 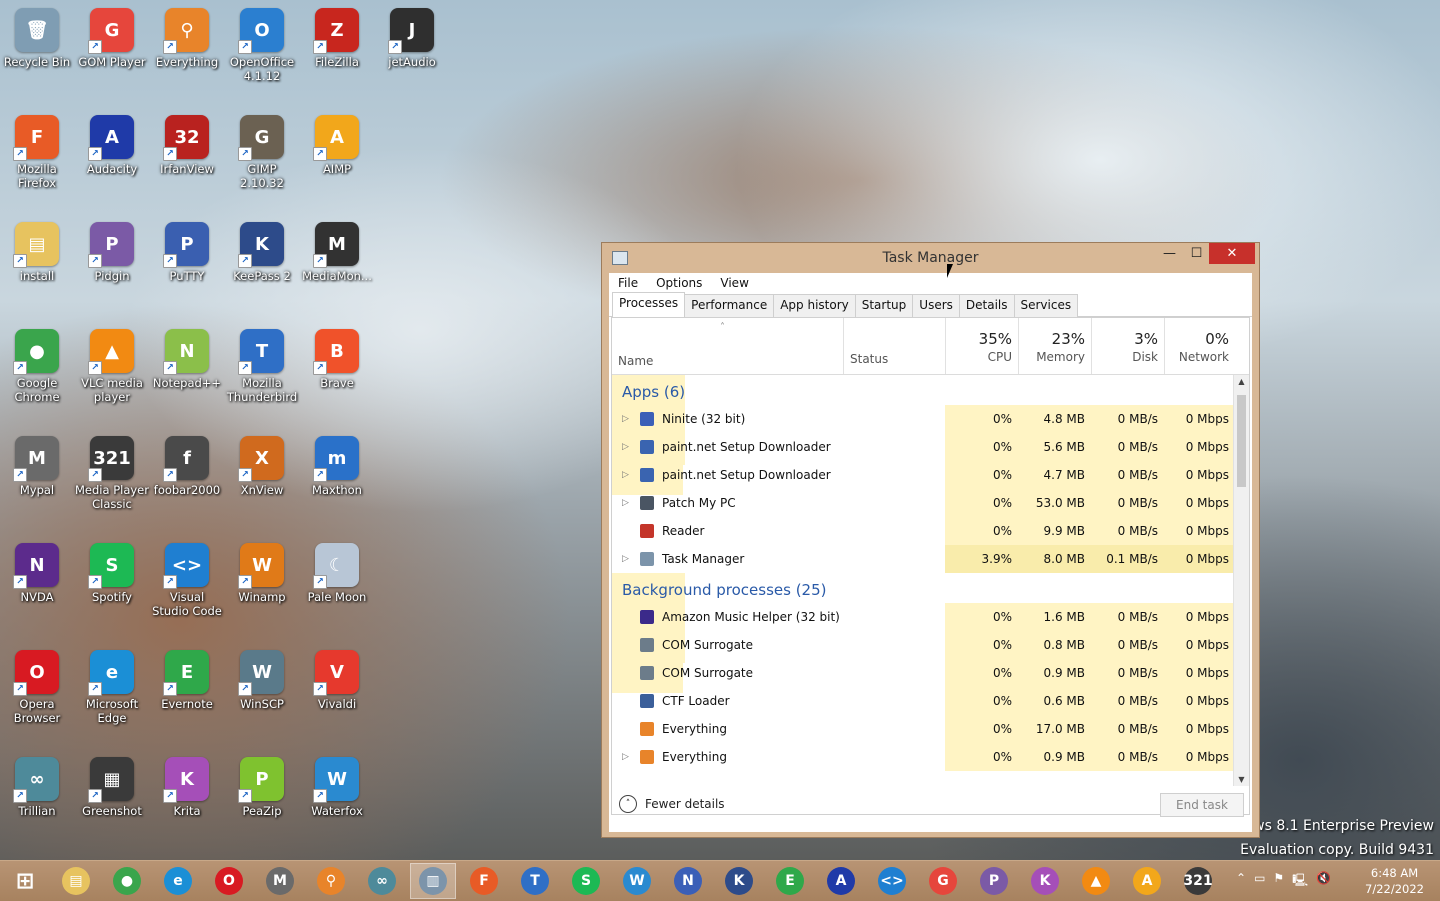 What do you see at coordinates (635, 361) in the screenshot?
I see `column-name: Name` at bounding box center [635, 361].